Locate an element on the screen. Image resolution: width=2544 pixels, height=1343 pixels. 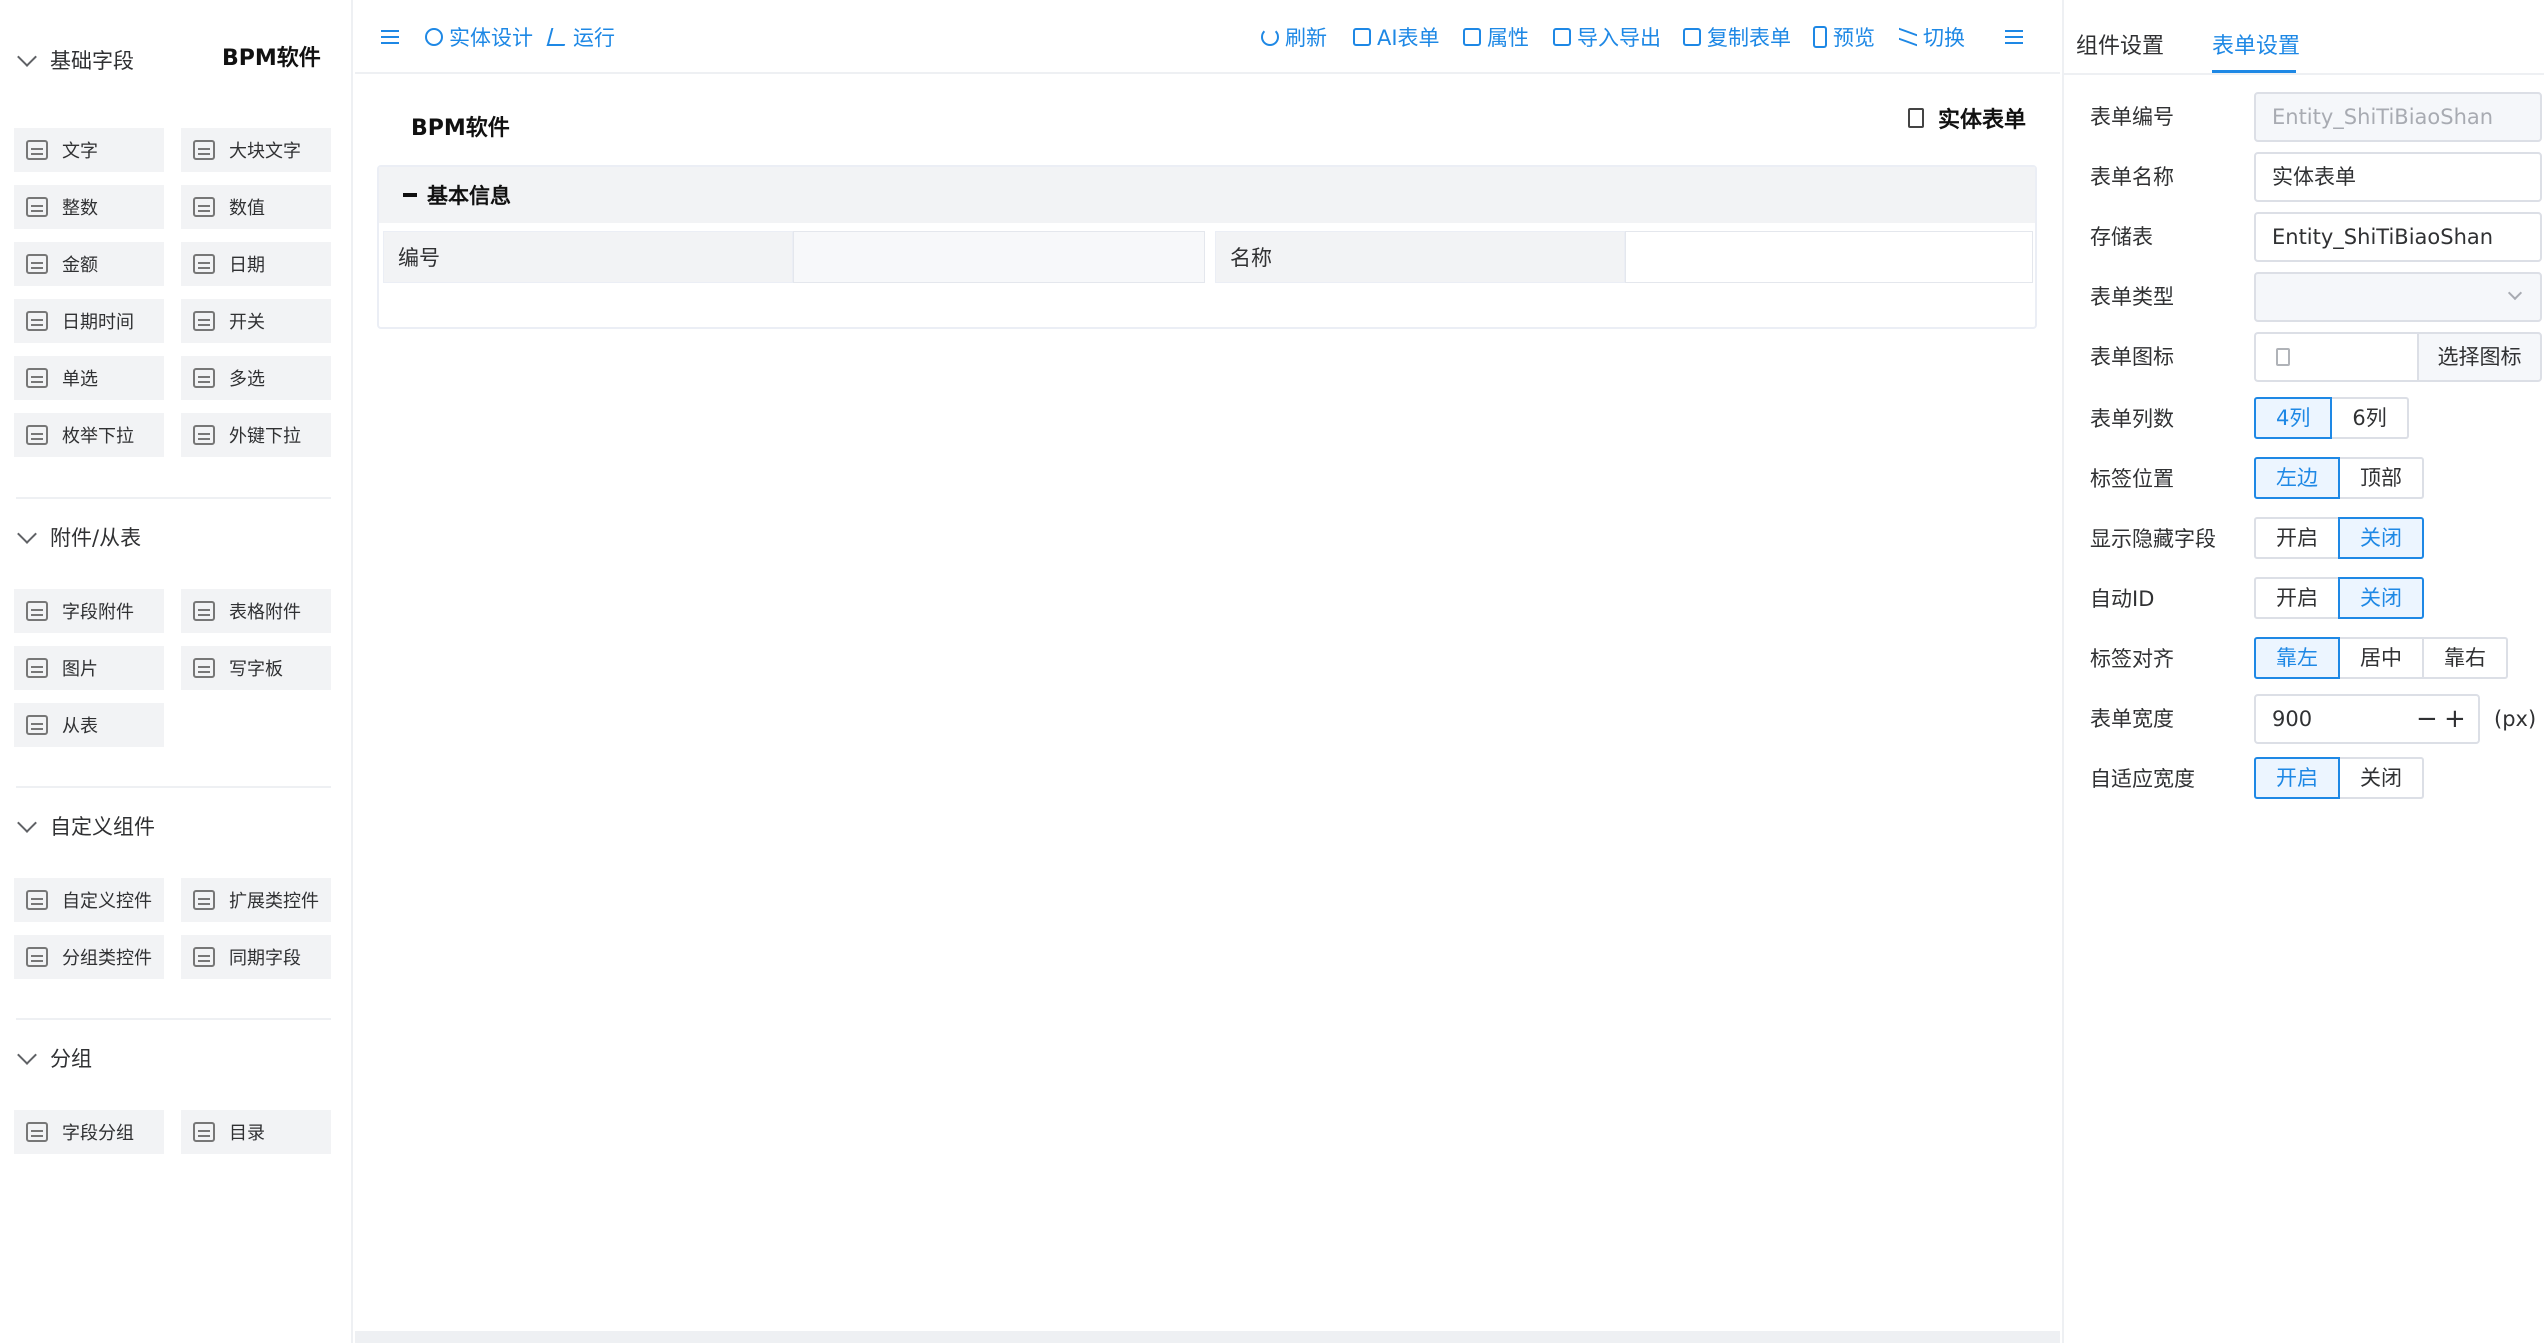
collapse-minus-icon is located at coordinates (410, 195).